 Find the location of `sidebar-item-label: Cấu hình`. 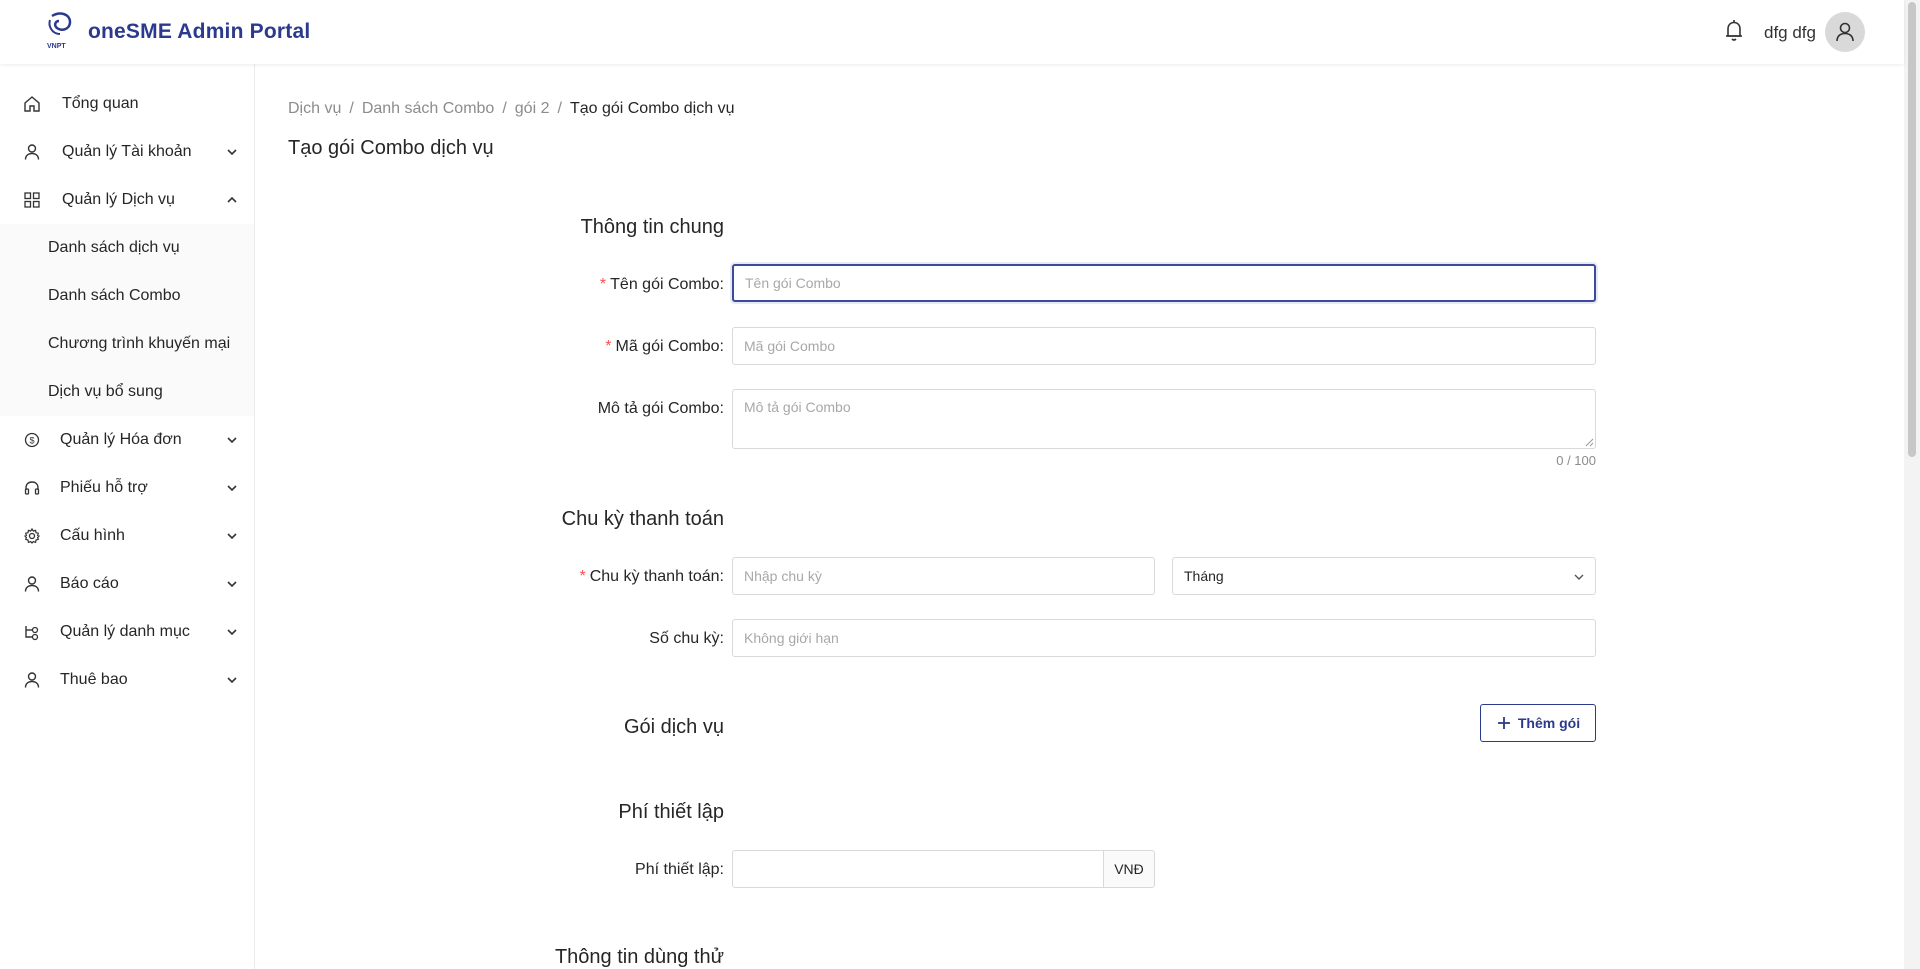

sidebar-item-label: Cấu hình is located at coordinates (92, 535).